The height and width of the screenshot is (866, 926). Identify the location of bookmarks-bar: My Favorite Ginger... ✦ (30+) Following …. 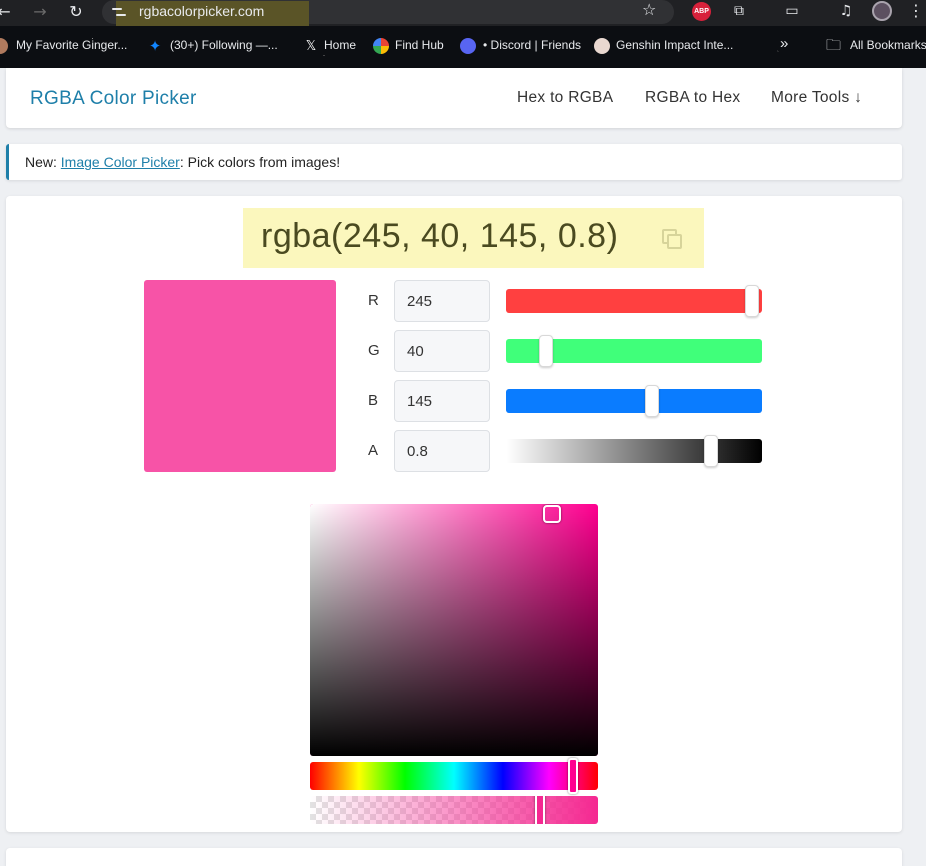
(463, 47).